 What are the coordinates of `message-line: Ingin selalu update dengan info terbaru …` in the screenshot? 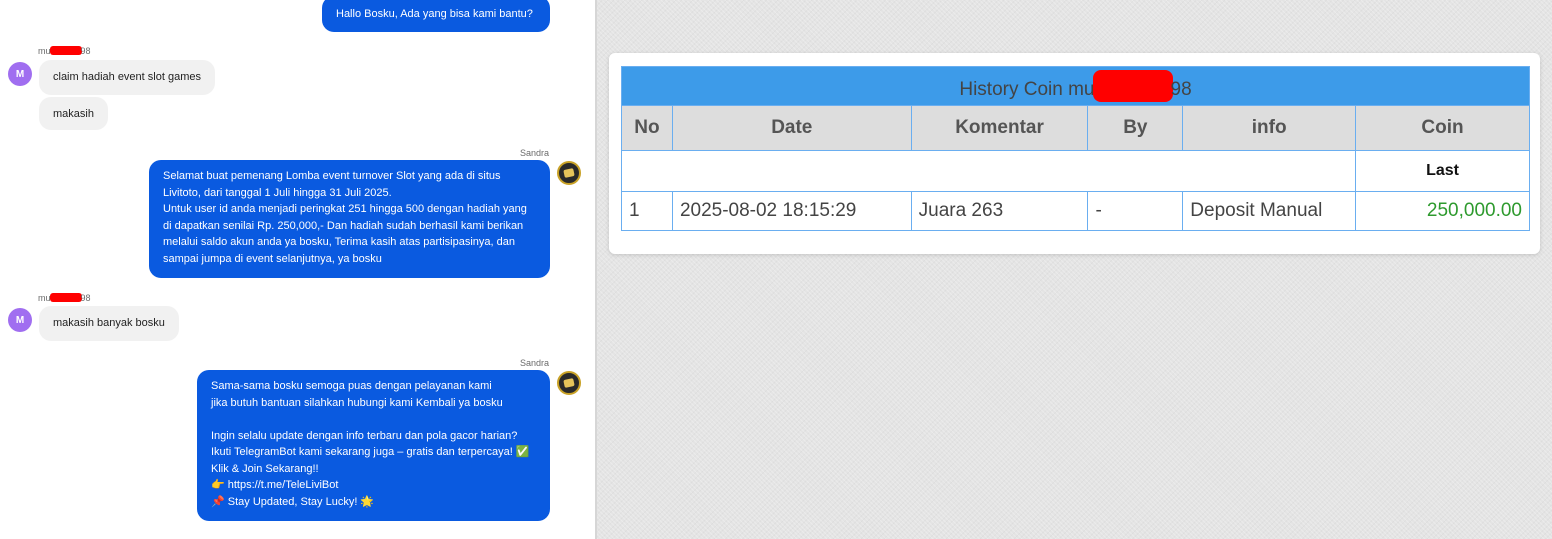 It's located at (364, 435).